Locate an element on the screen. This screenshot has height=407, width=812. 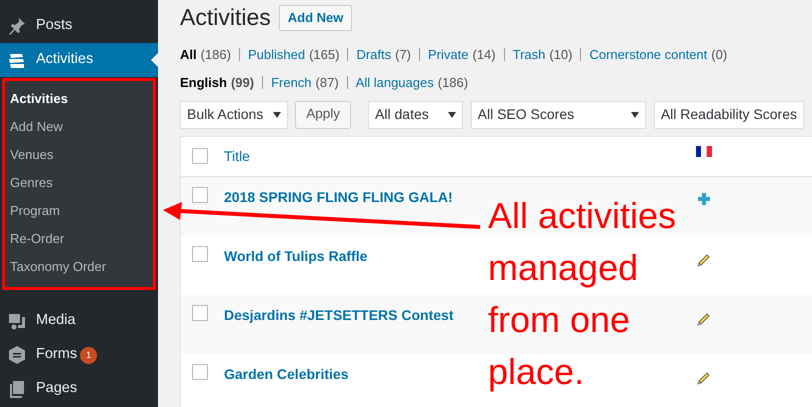
pin-icon is located at coordinates (17, 26).